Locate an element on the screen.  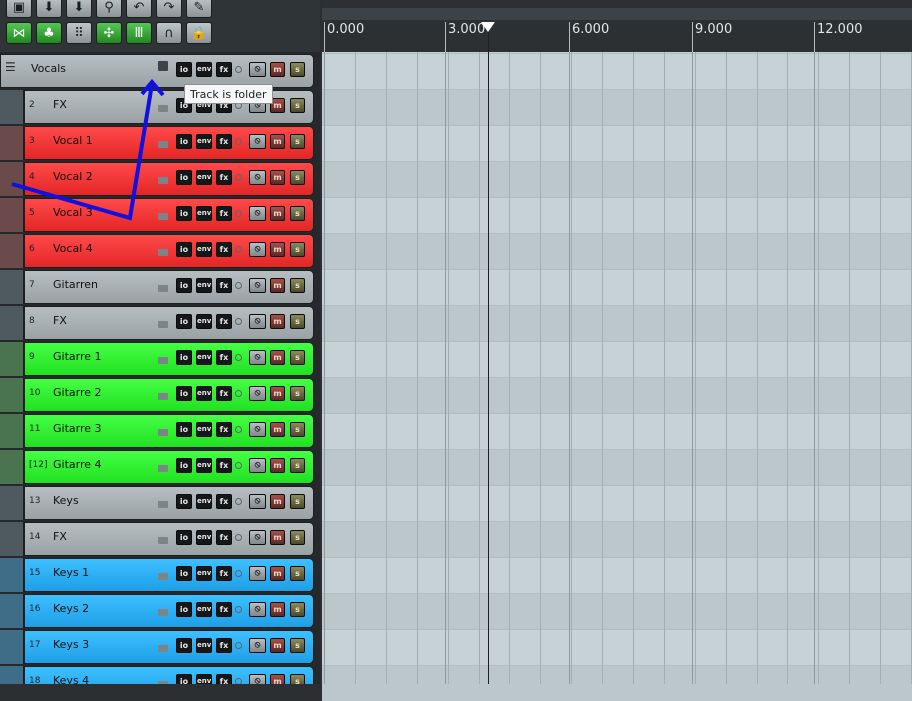
annotation-overlay is located at coordinates (88, 149).